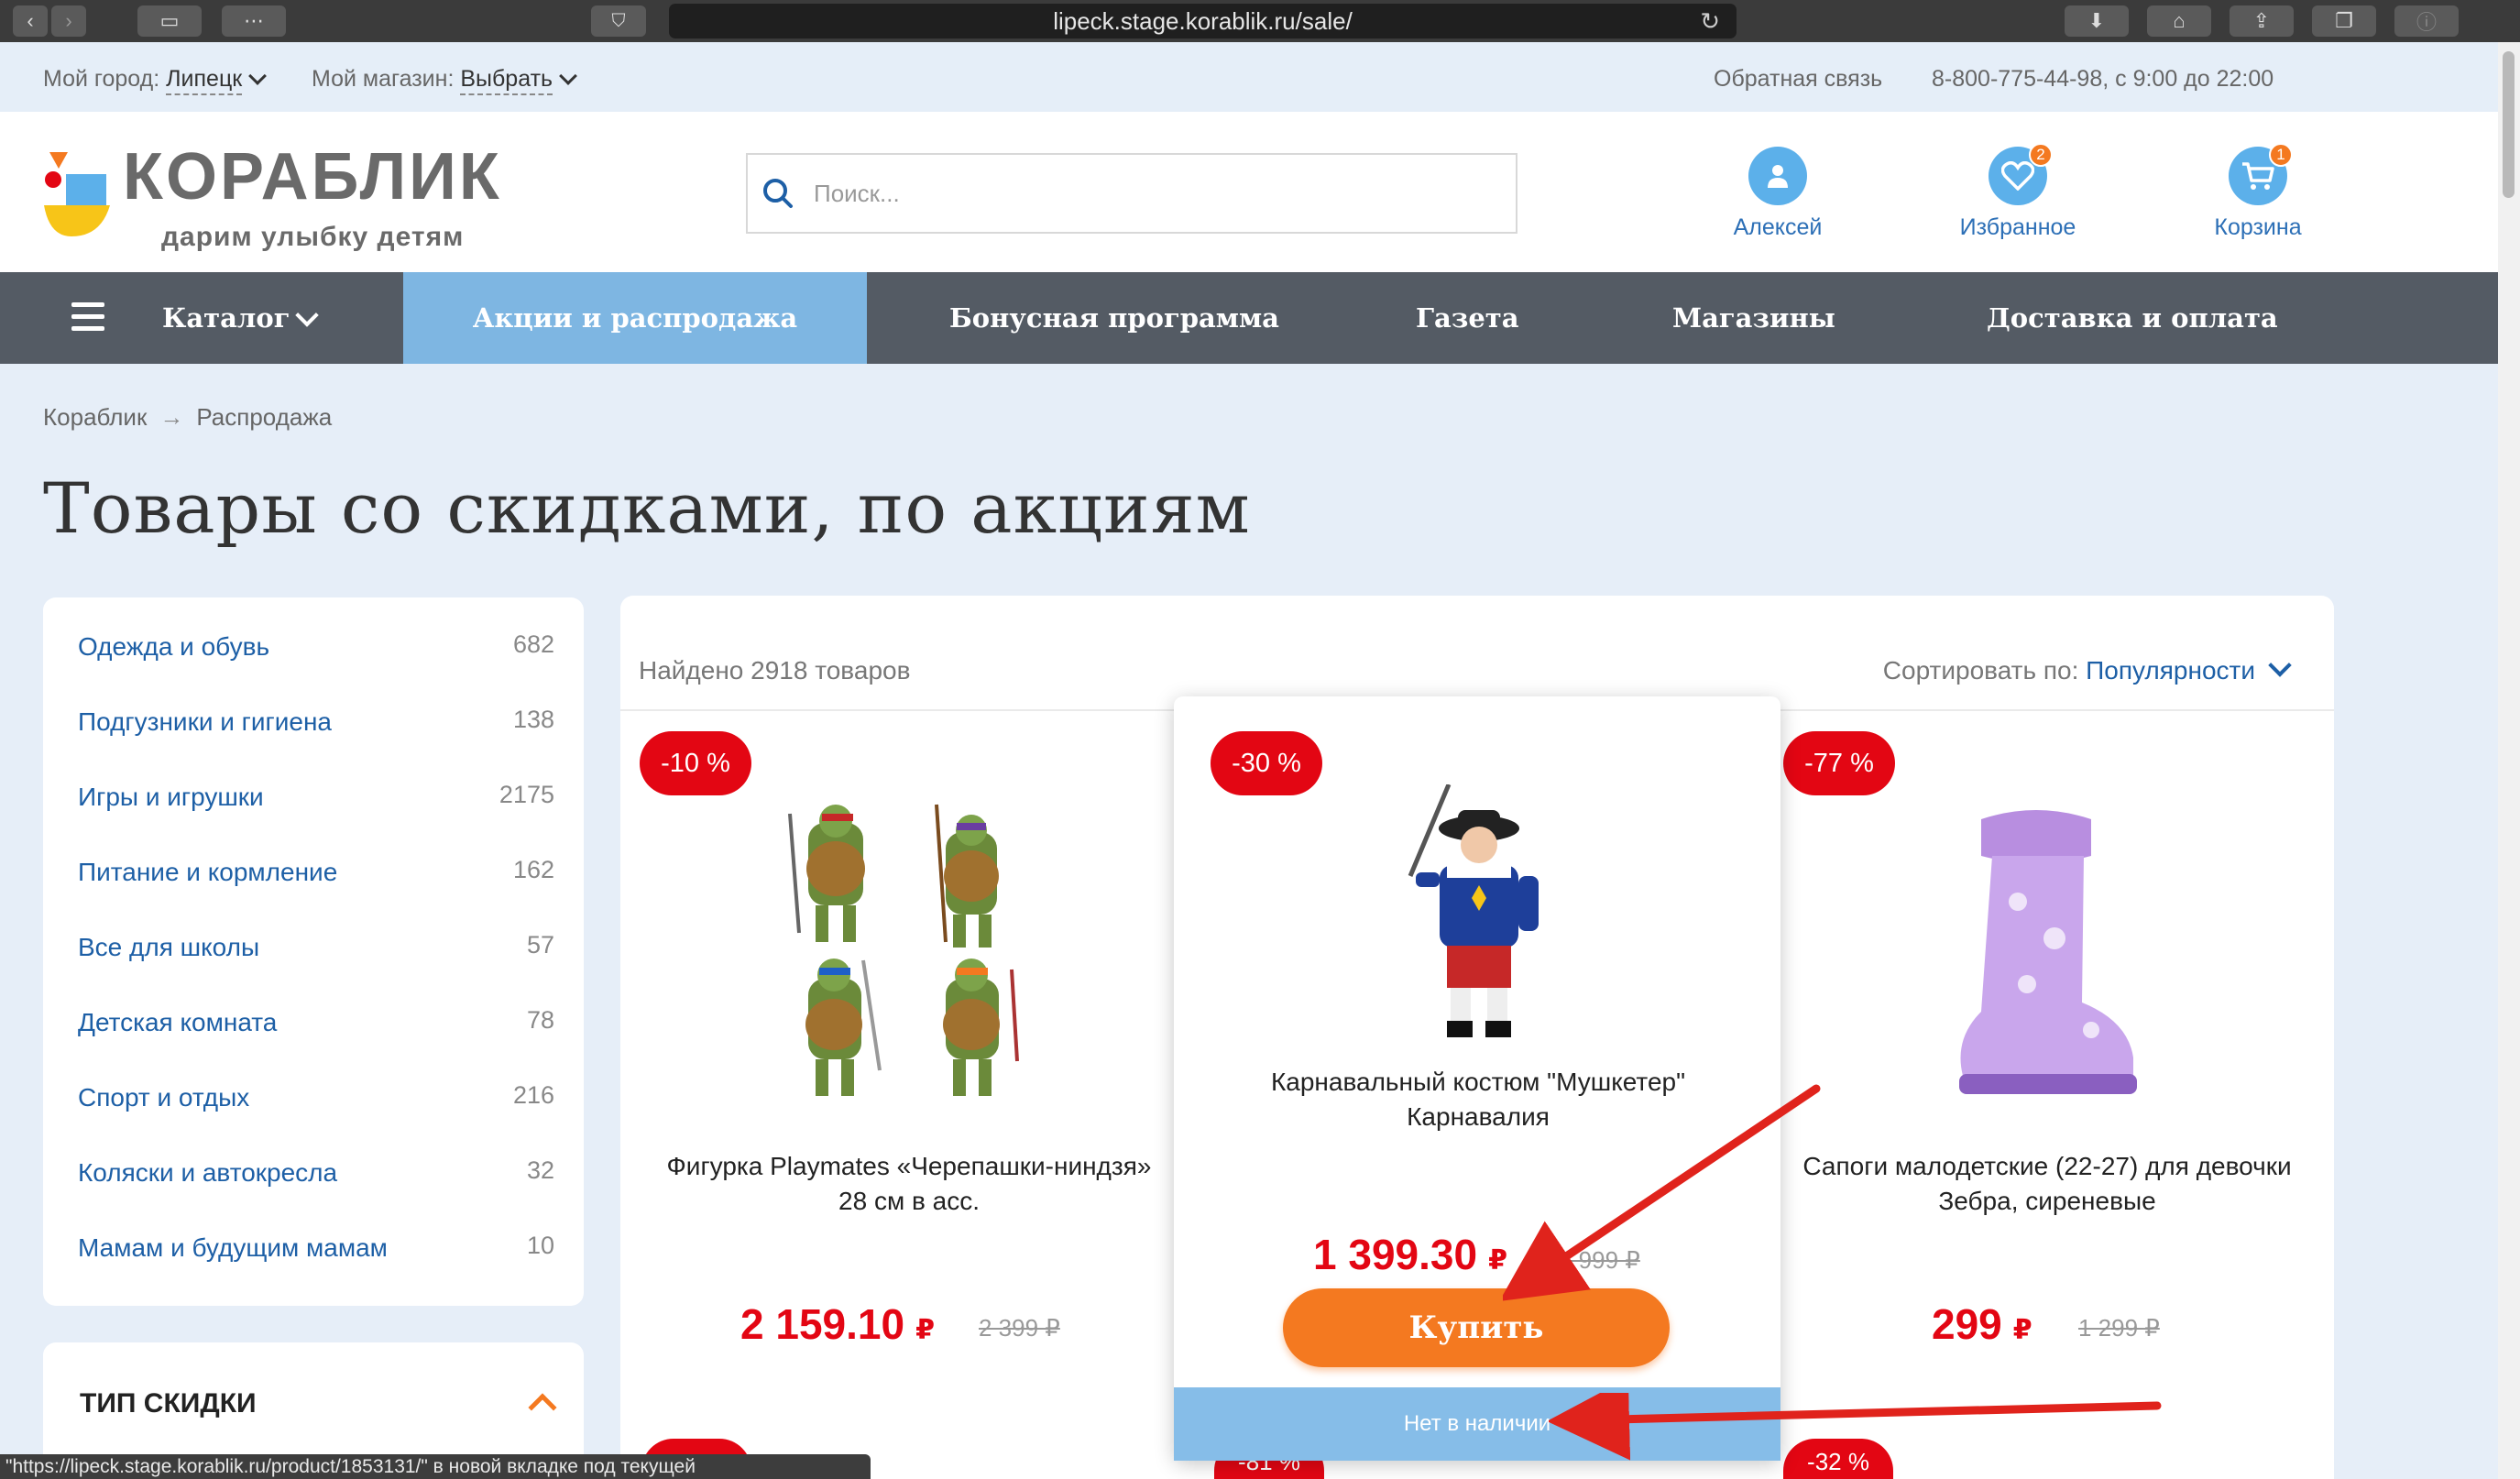 The height and width of the screenshot is (1479, 2520). What do you see at coordinates (171, 797) in the screenshot?
I see `sidebar-item-label: Игры и игрушки` at bounding box center [171, 797].